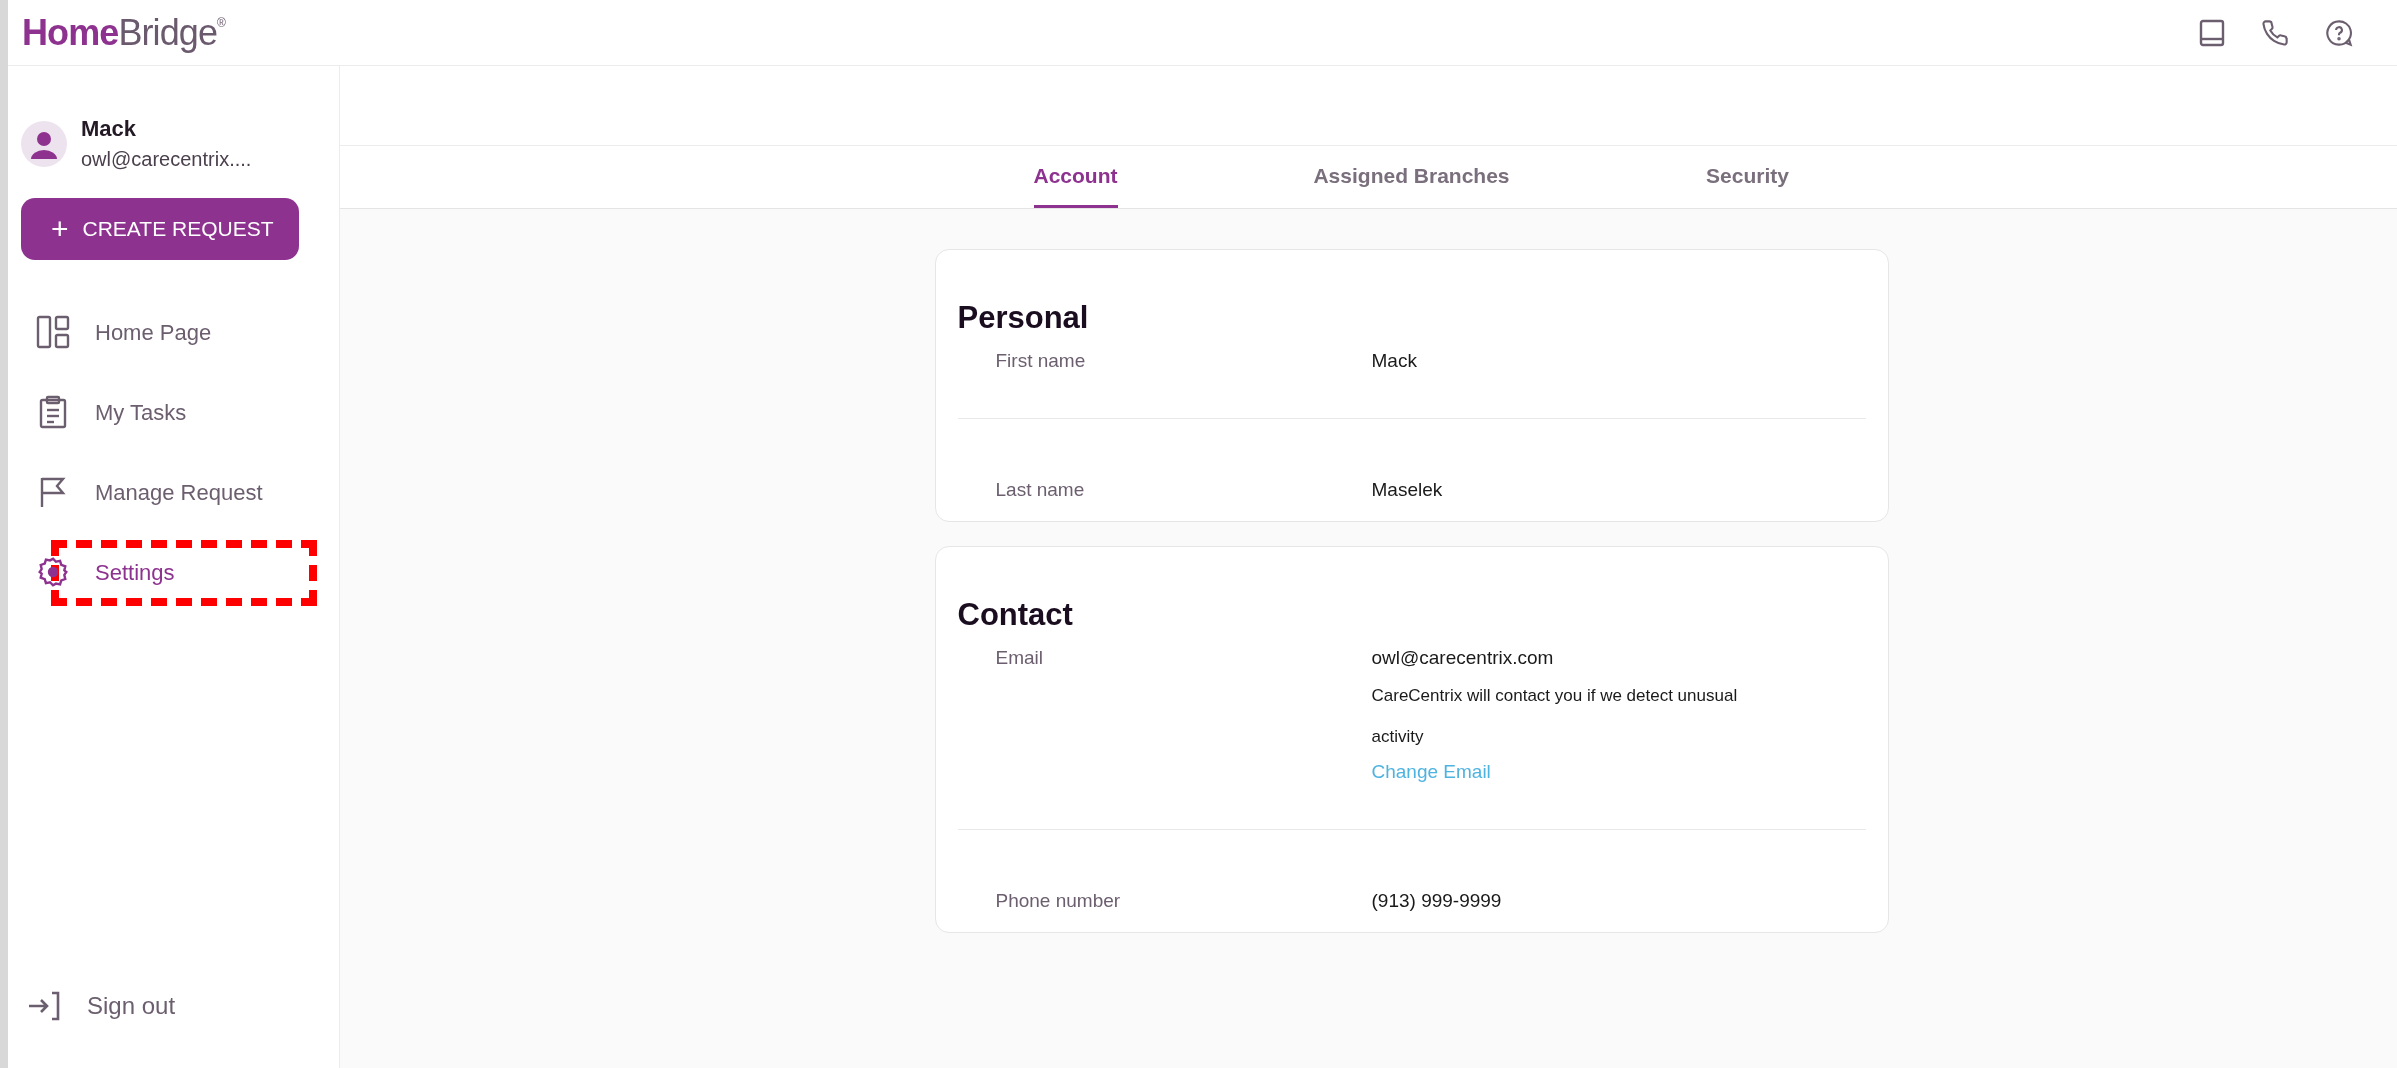  Describe the element at coordinates (1023, 318) in the screenshot. I see `section-title: Personal` at that location.